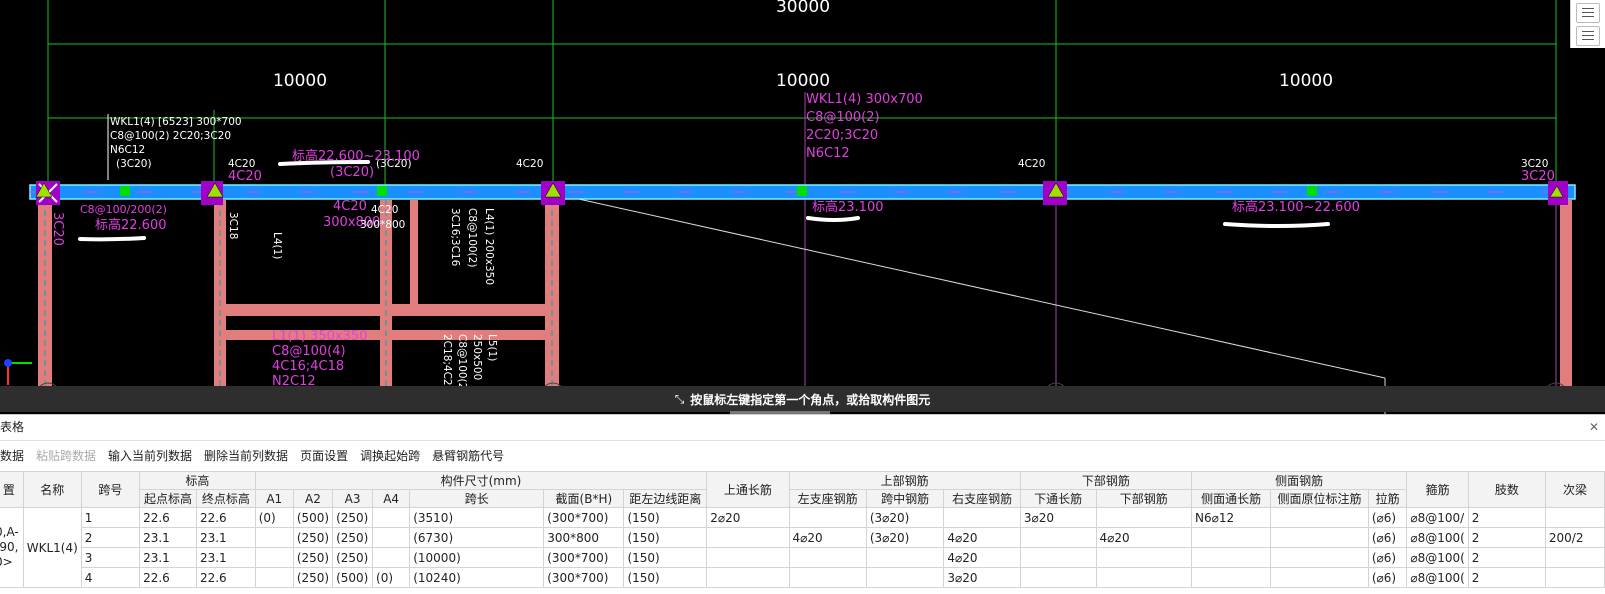 Image resolution: width=1605 pixels, height=594 pixels. I want to click on close-icon: ✕, so click(1594, 427).